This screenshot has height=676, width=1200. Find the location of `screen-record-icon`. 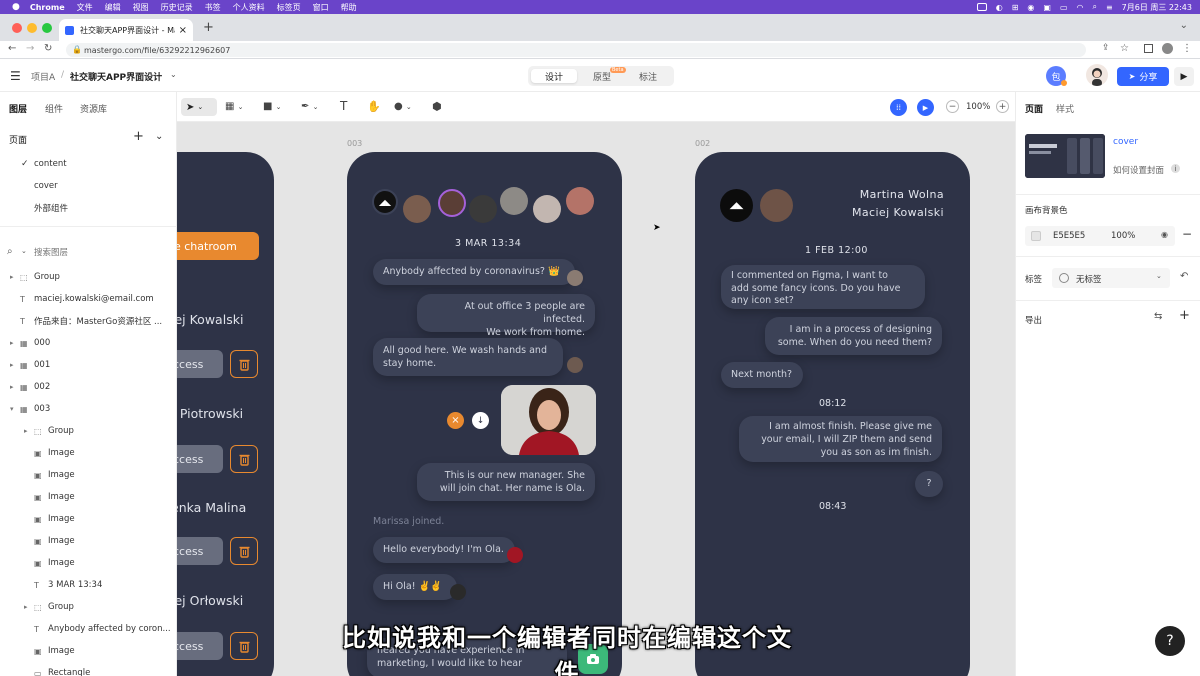

screen-record-icon is located at coordinates (981, 7).